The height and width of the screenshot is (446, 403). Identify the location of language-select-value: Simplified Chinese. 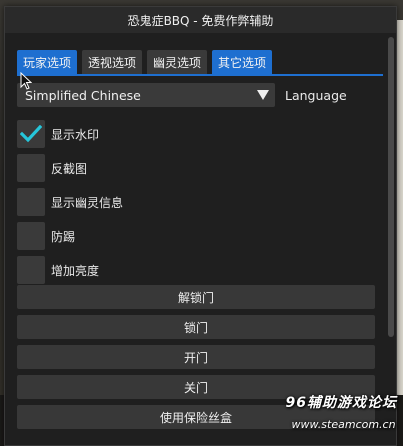
(83, 95).